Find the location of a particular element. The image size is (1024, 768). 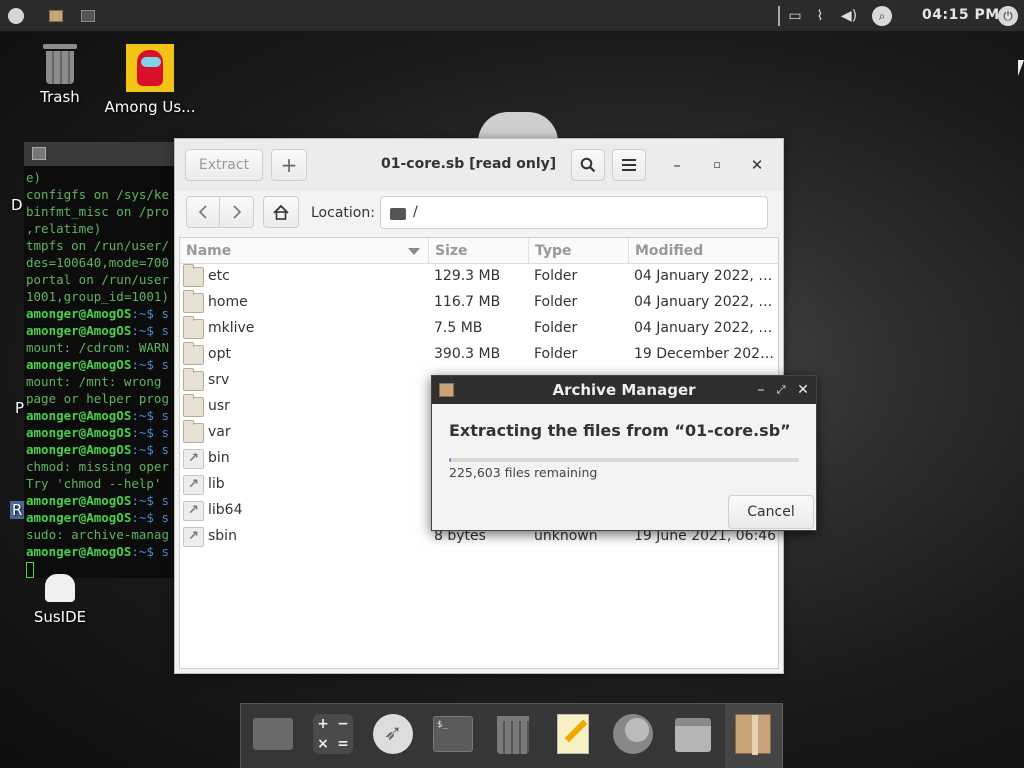

terminal-line: binfmt_misc on /pro is located at coordinates (97, 211).